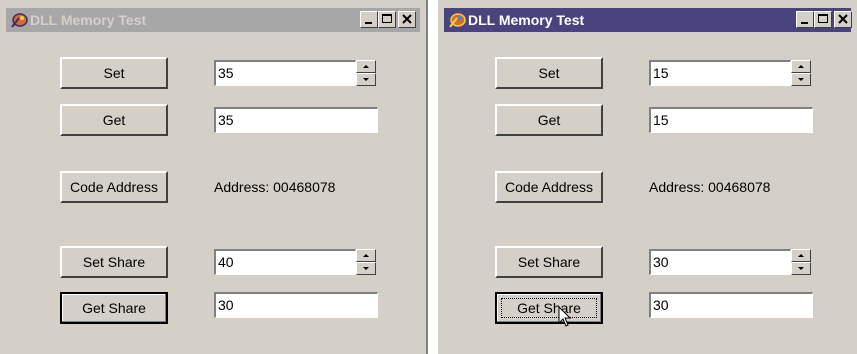 The height and width of the screenshot is (354, 857). Describe the element at coordinates (565, 316) in the screenshot. I see `mouse-pointer-icon` at that location.